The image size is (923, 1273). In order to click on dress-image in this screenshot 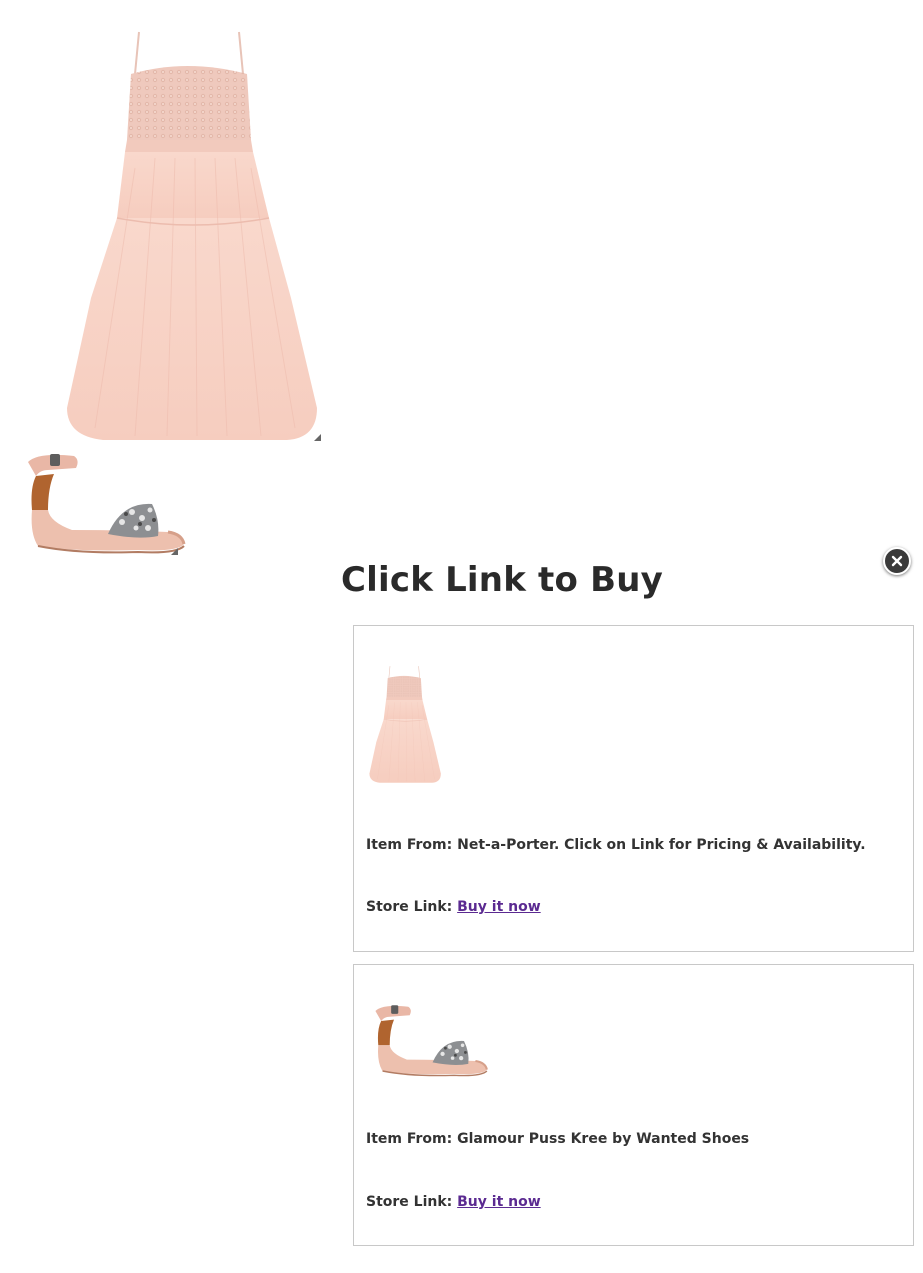, I will do `click(195, 238)`.